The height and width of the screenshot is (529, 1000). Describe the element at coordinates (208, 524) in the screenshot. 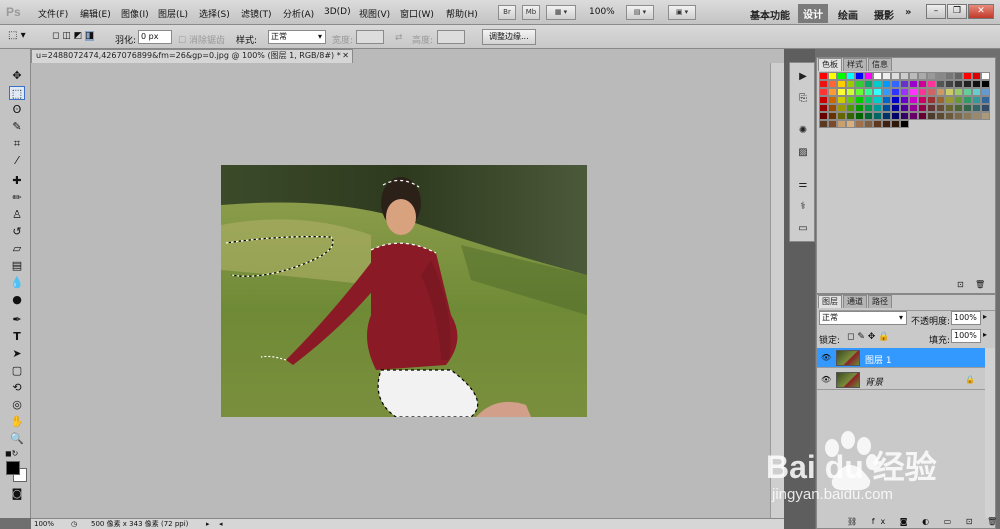

I see `status-arrow-icon: ▸` at that location.